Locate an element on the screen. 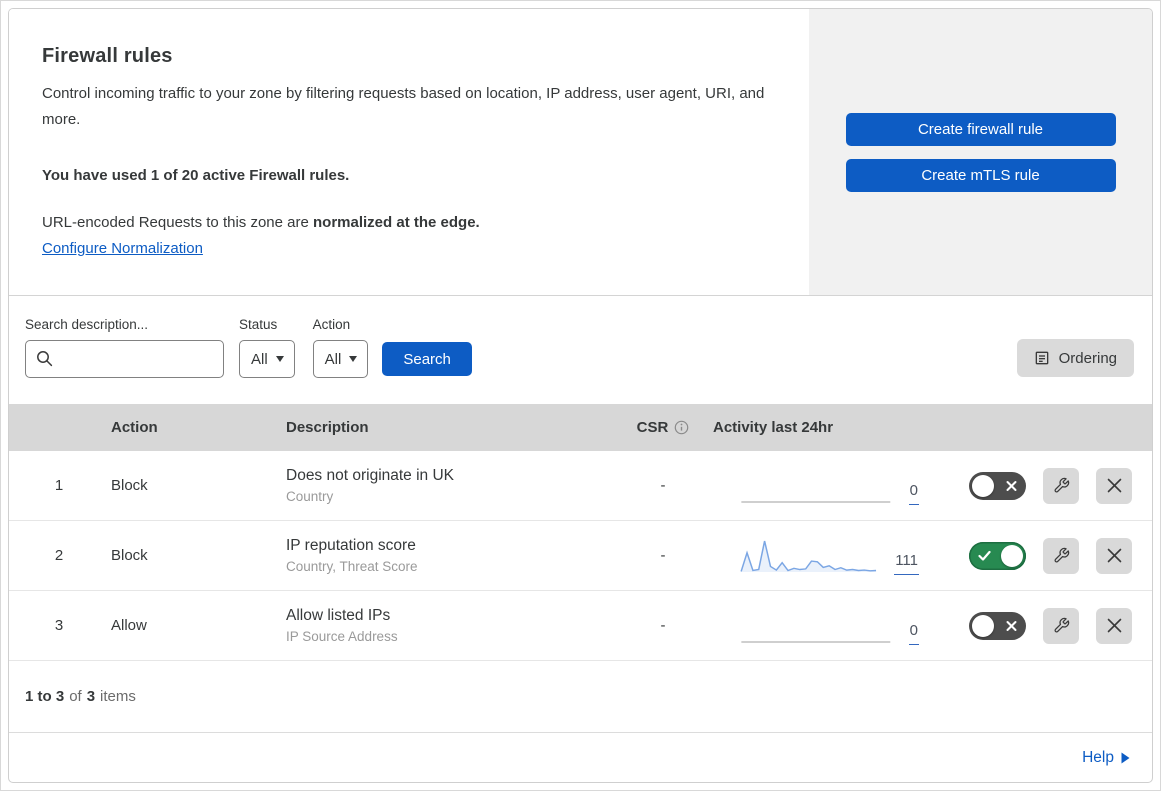  help-link-label: Help is located at coordinates (1098, 757).